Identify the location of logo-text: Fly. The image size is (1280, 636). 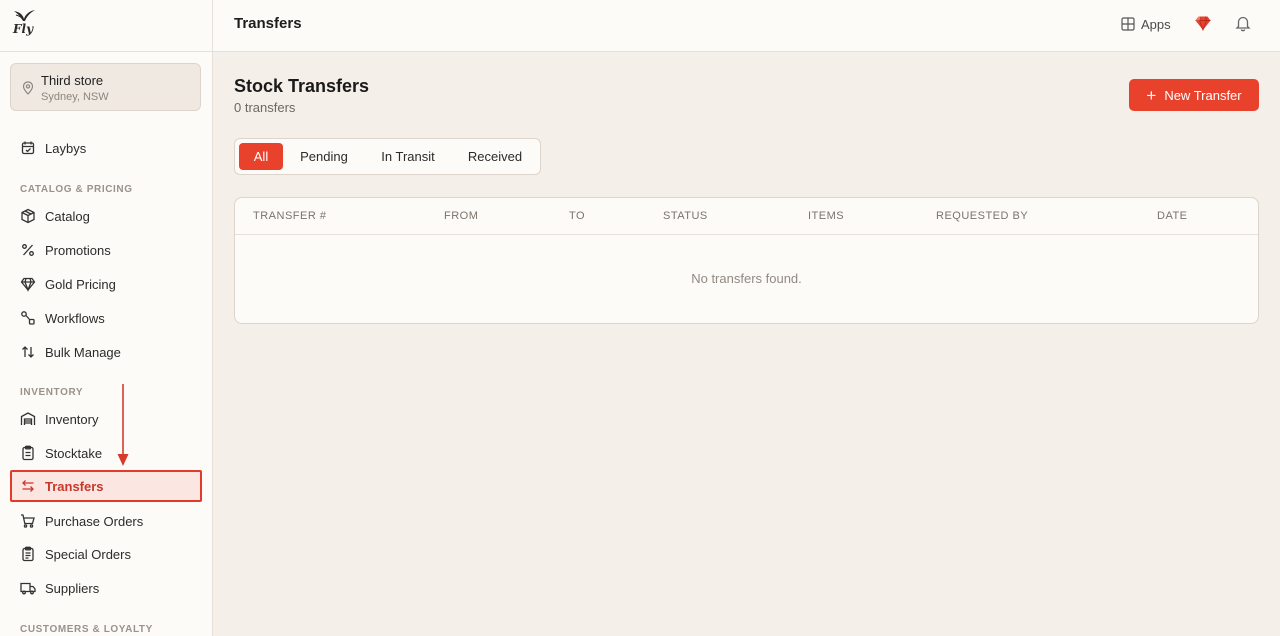
(23, 29).